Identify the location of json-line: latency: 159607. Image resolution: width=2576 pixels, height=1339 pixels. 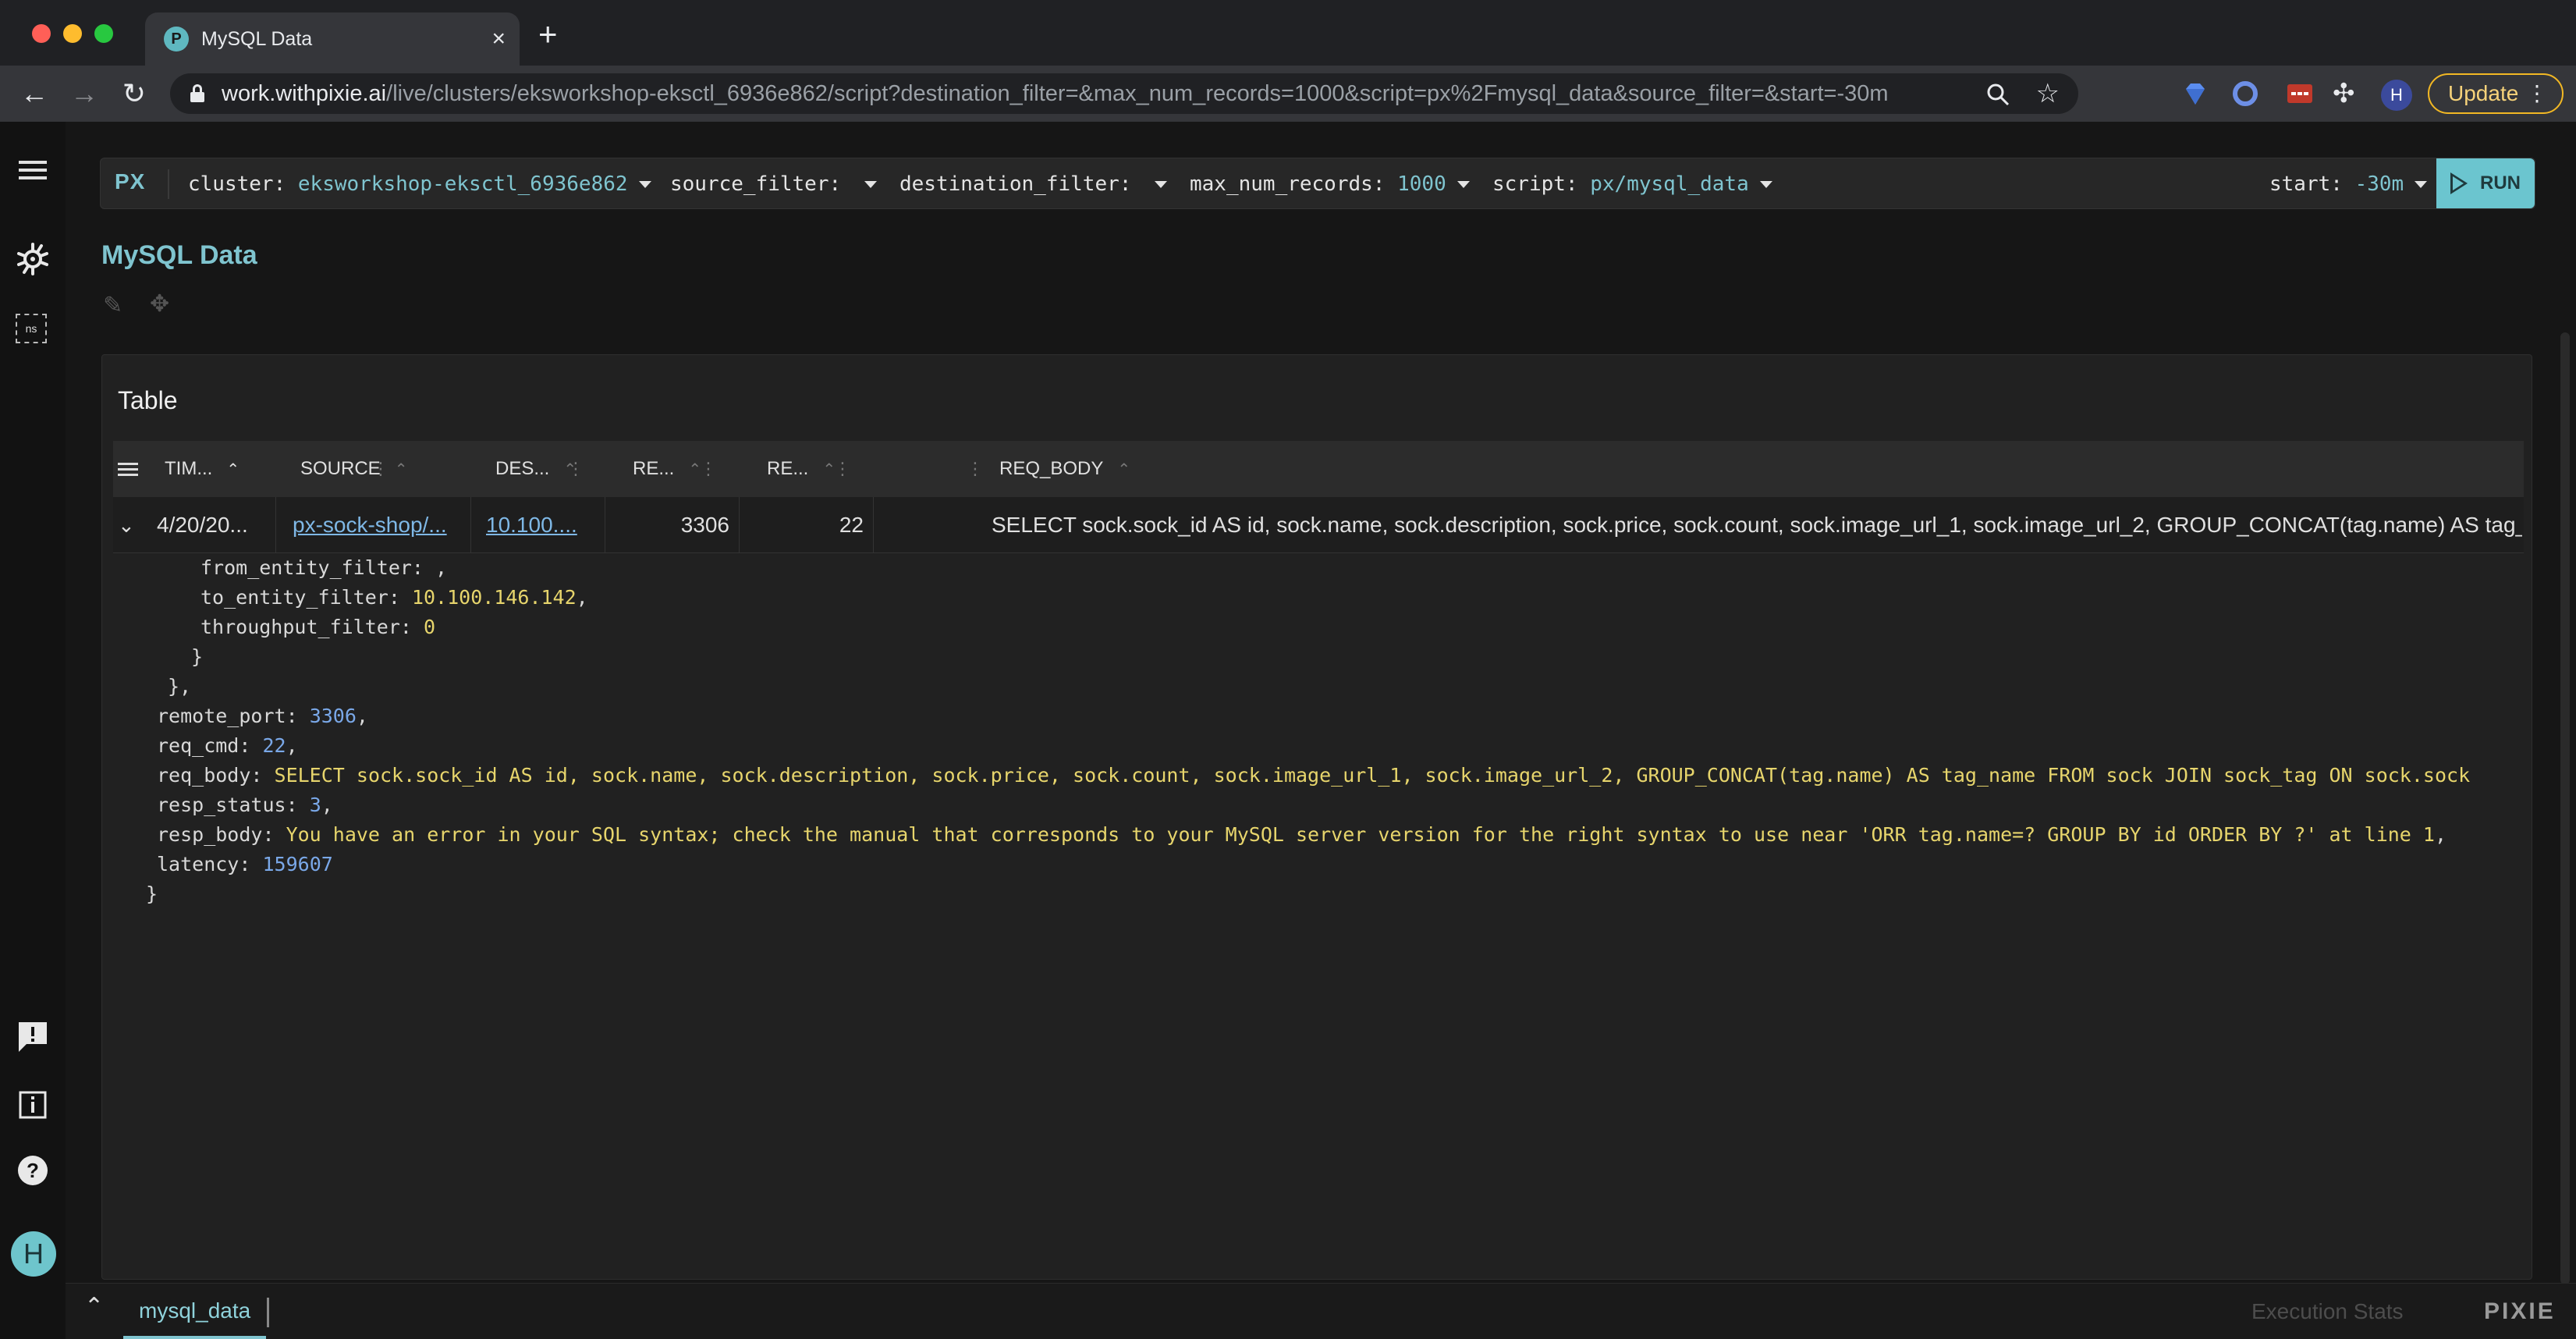
(245, 864).